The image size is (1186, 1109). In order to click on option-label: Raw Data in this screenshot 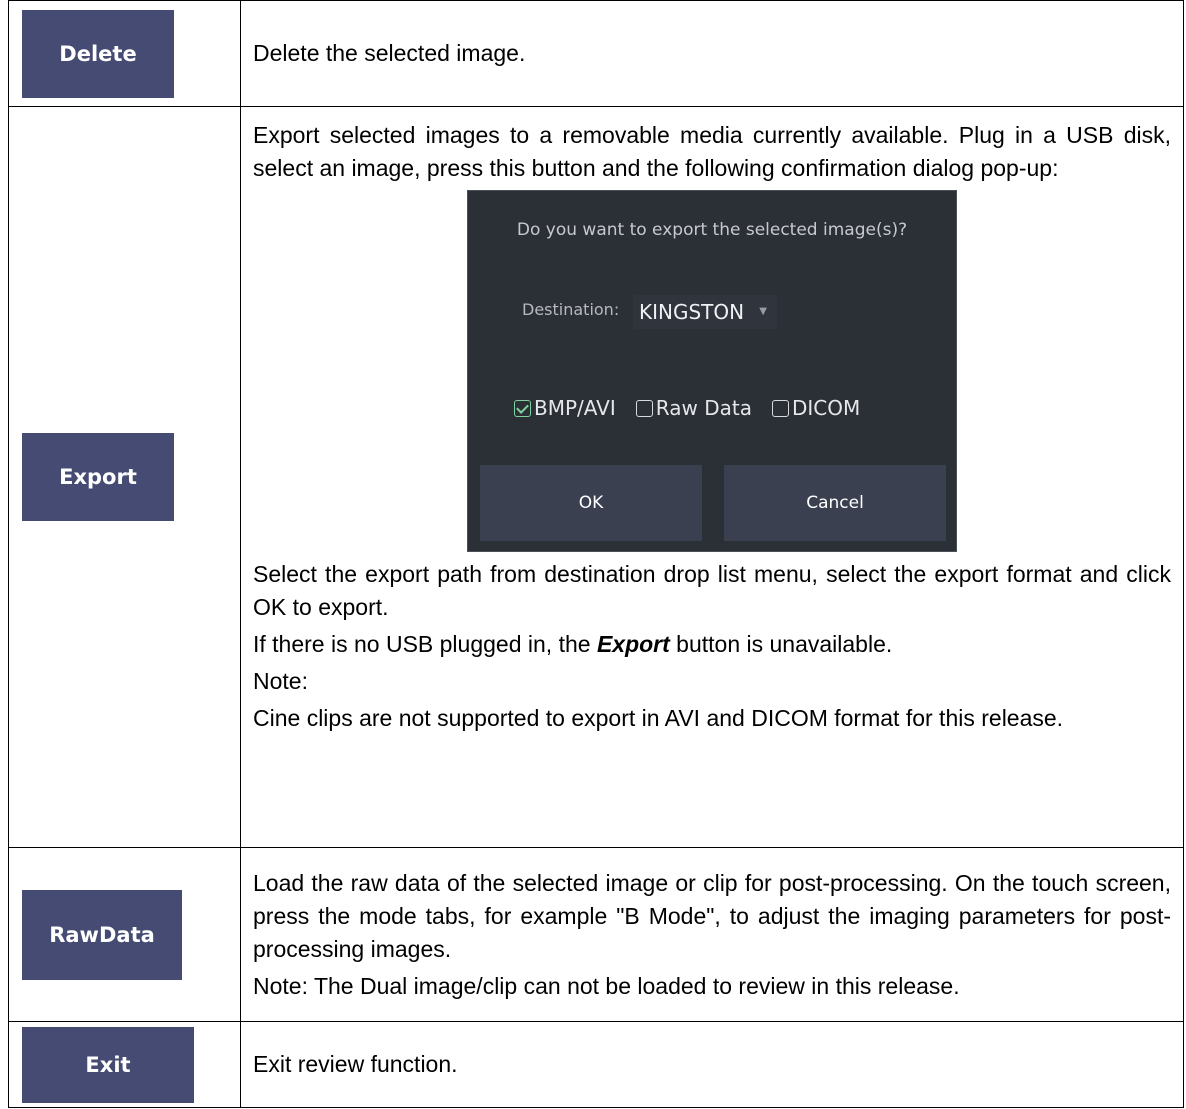, I will do `click(703, 408)`.